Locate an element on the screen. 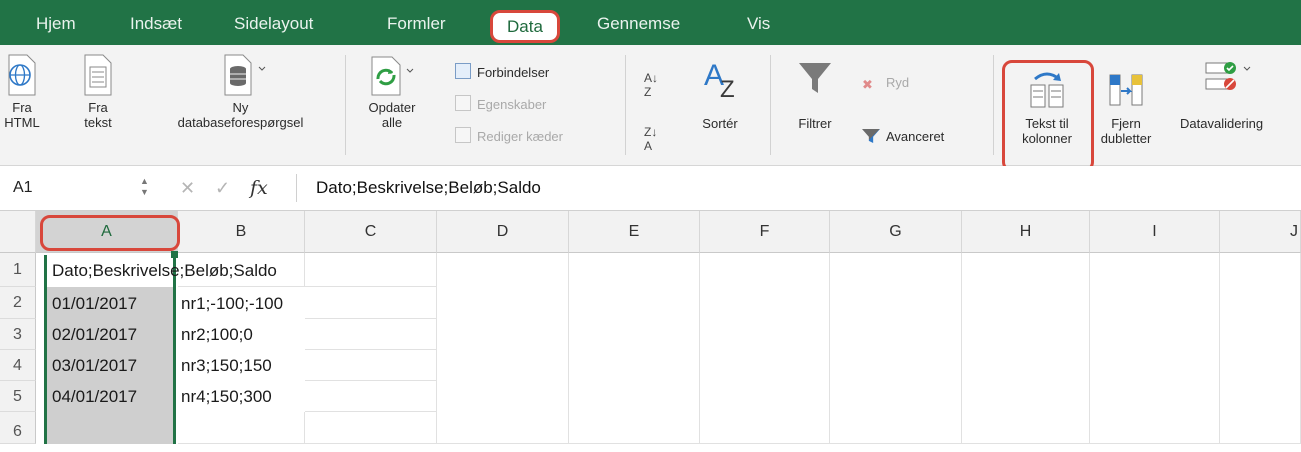  tekst-til-label-2: kolonner is located at coordinates (1047, 138).